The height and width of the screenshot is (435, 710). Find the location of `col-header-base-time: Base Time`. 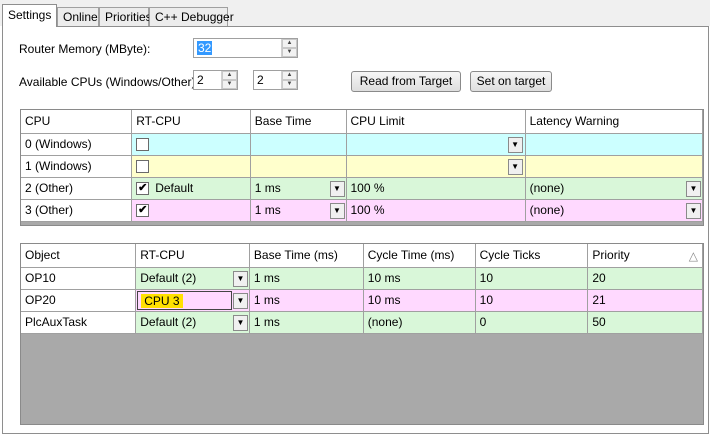

col-header-base-time: Base Time is located at coordinates (298, 122).